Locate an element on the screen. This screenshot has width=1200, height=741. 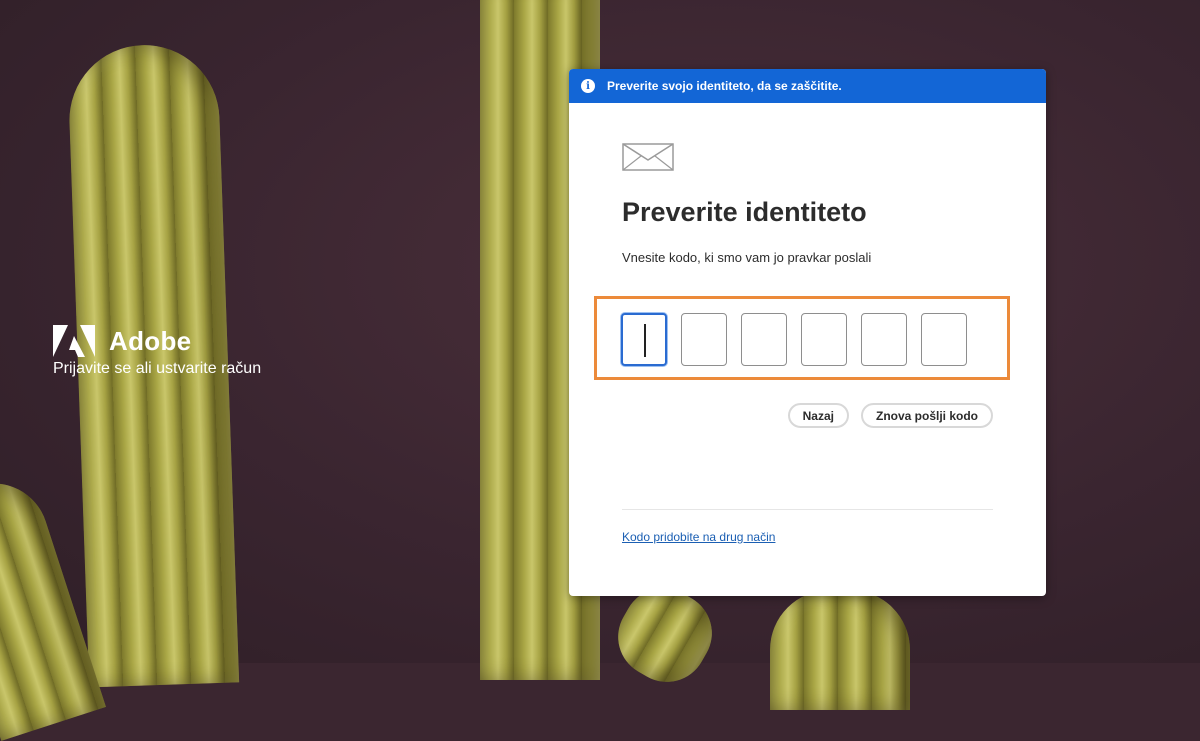
cactus-bottom-right is located at coordinates (840, 650).